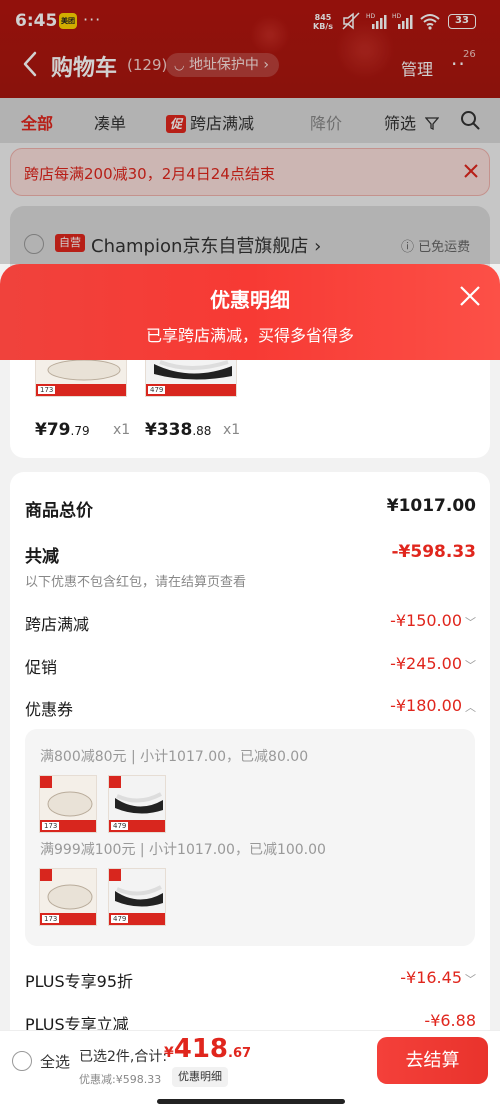 The image size is (500, 1111). I want to click on saved-amount: 优惠减:¥598.33, so click(120, 1079).